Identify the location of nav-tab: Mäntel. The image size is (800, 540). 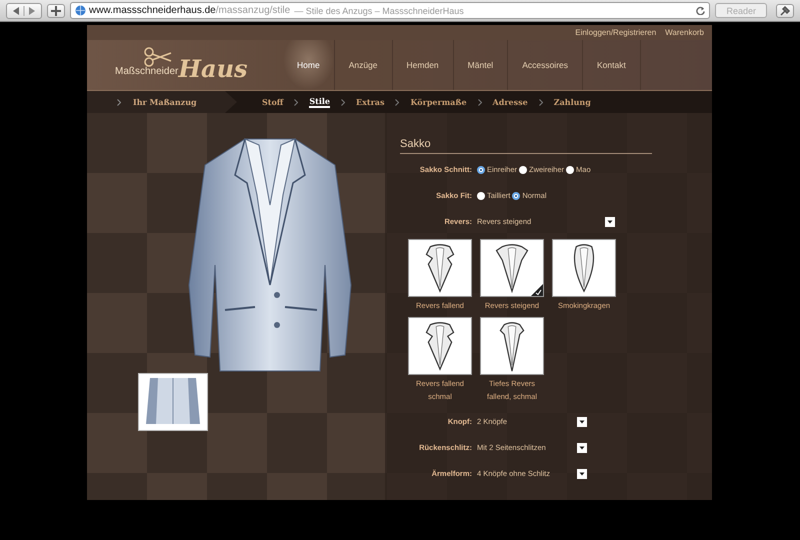
(481, 65).